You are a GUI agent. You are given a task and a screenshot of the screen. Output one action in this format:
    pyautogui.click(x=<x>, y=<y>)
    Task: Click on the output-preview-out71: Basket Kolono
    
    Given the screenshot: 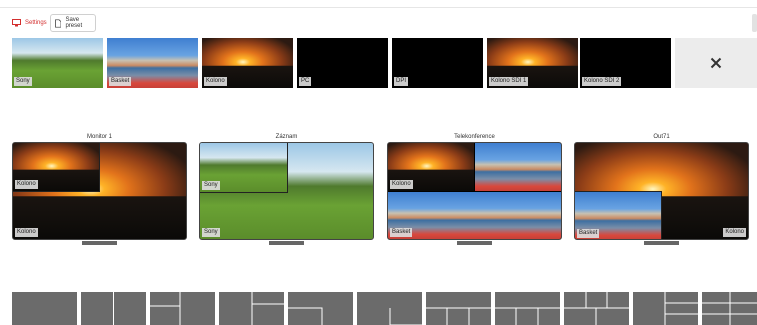 What is the action you would take?
    pyautogui.click(x=661, y=191)
    